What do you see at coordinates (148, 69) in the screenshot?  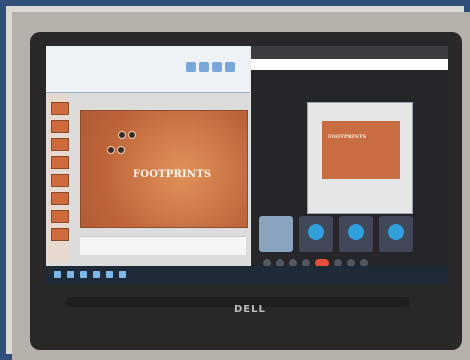 I see `presentation-ribbon` at bounding box center [148, 69].